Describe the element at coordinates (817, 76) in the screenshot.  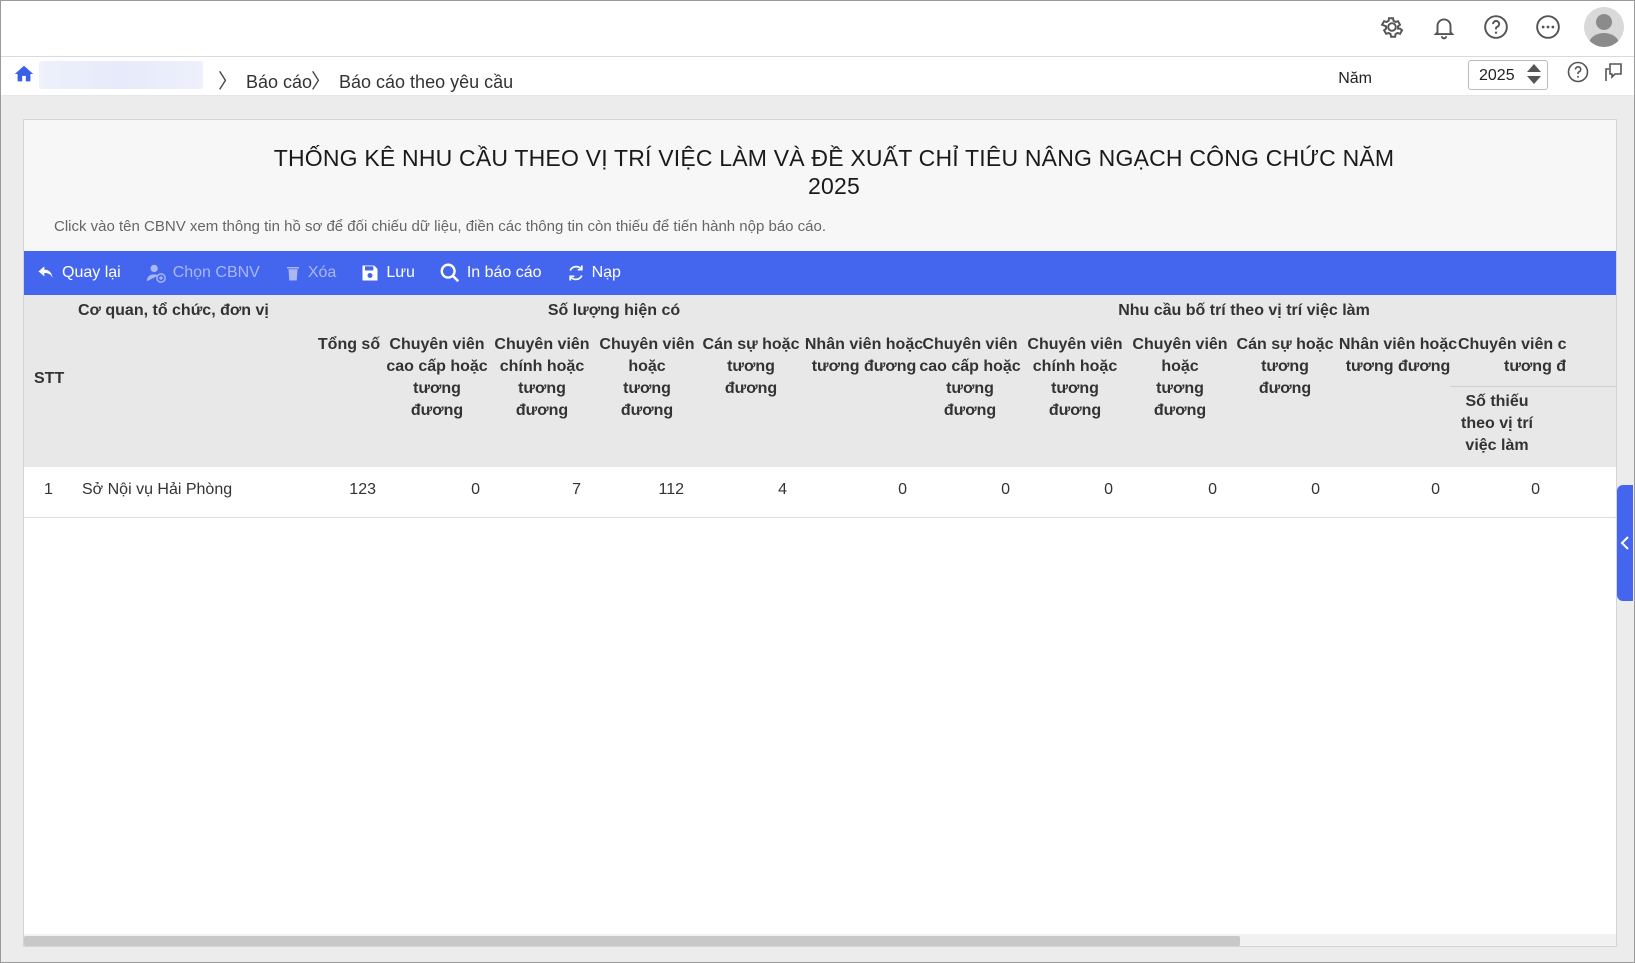
I see `breadcrumb: 〉 Báo cáo 〉 Báo cáo theo yêu cầu Năm 2025` at that location.